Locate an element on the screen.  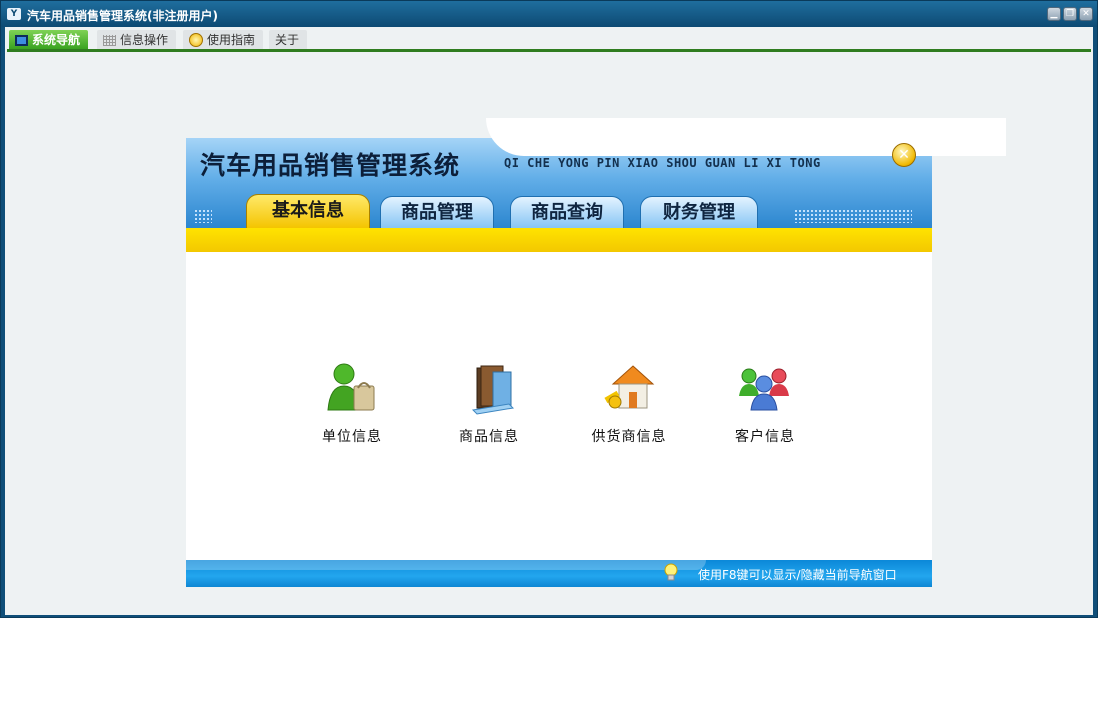
window-title: 汽车用品销售管理系统(非注册用户) is located at coordinates (122, 16).